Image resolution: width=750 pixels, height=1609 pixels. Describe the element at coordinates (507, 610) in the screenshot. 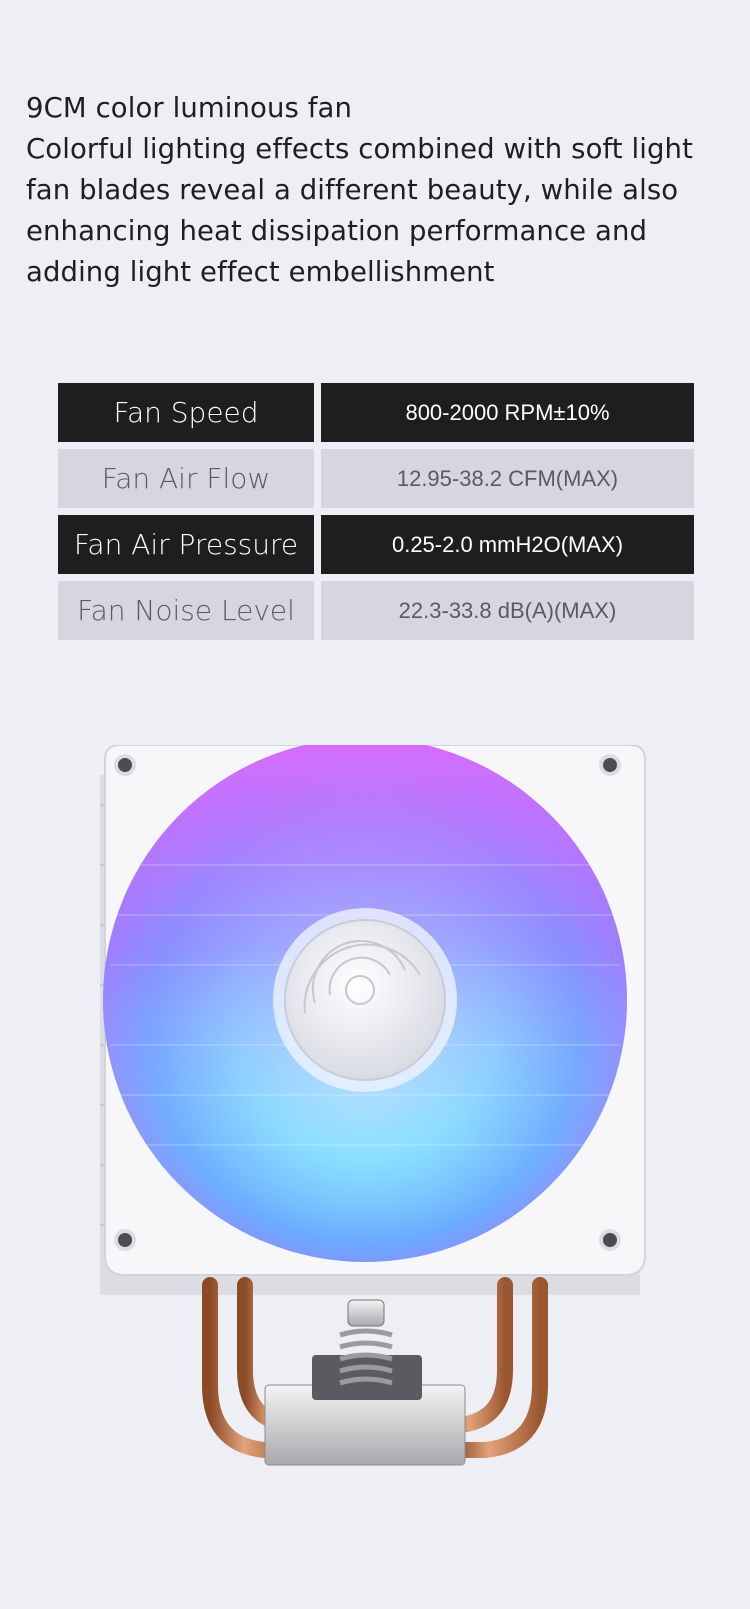

I see `spec-value: 22.3-33.8 dB(A)(MAX)` at that location.